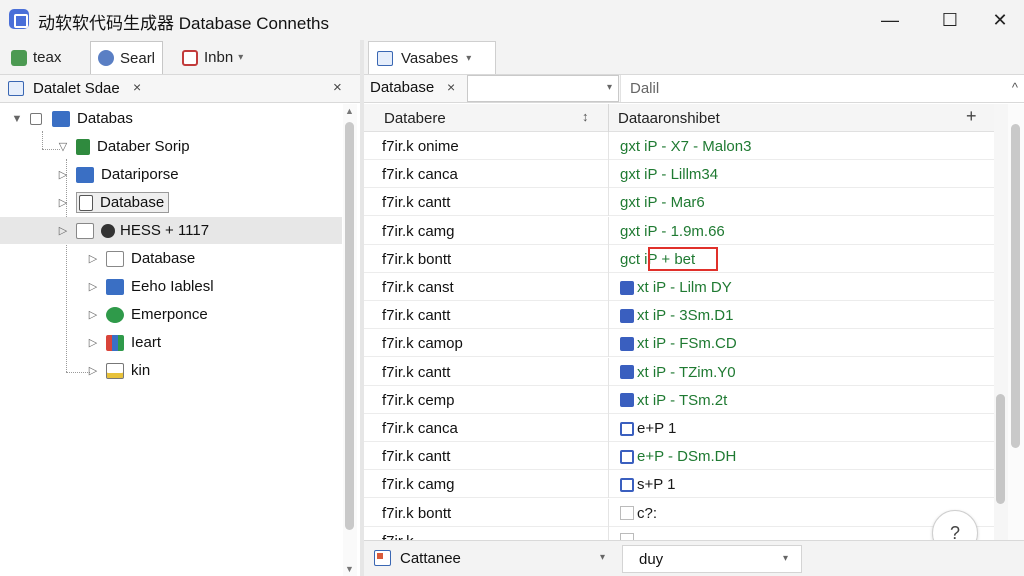  What do you see at coordinates (585, 116) in the screenshot?
I see `sort-icon: ↕` at bounding box center [585, 116].